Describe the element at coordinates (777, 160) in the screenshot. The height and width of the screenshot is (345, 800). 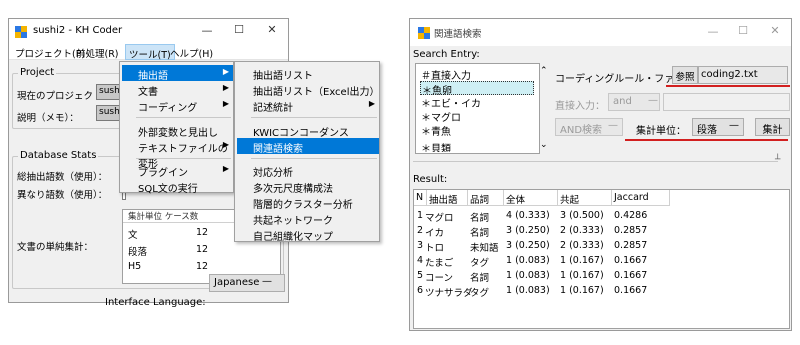
I see `splitter-handle-icon: ┴` at that location.